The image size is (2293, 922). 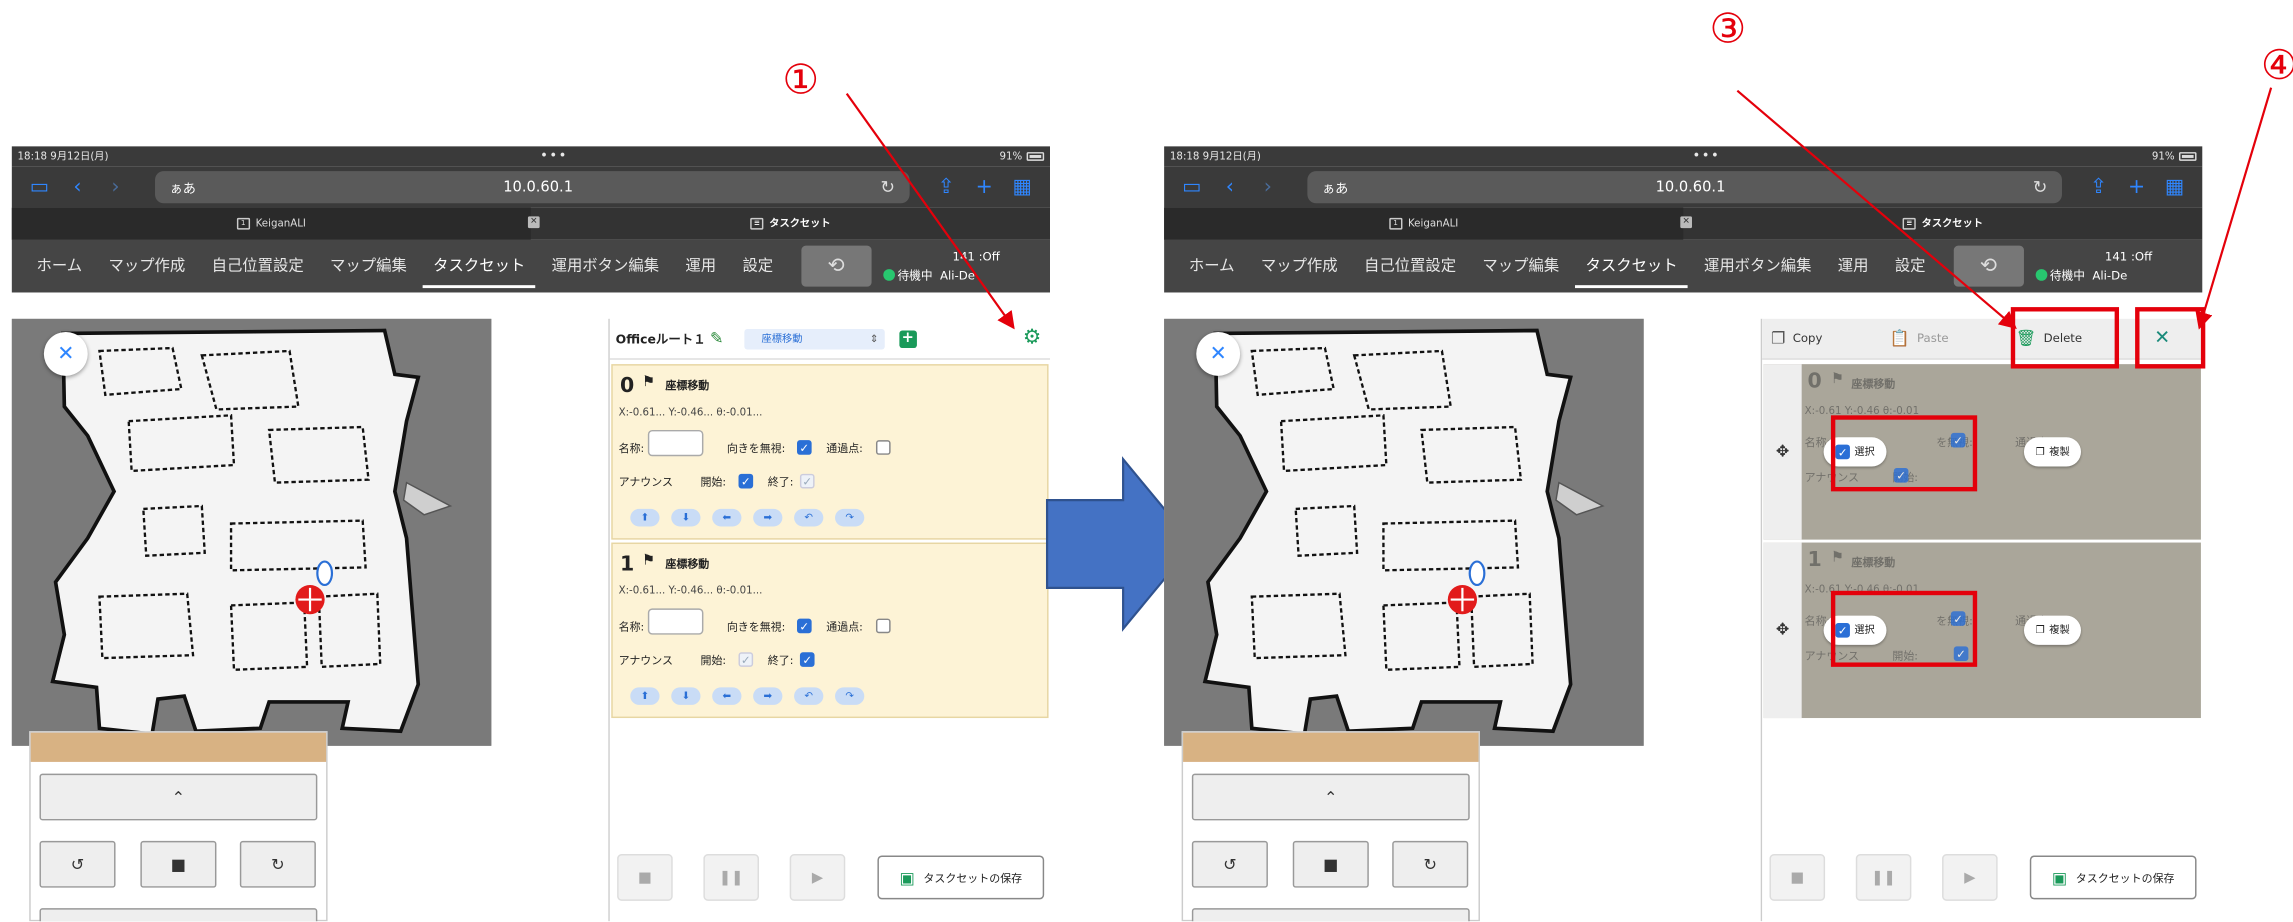 What do you see at coordinates (1683, 156) in the screenshot?
I see `status-bar: 18:18 9月12日(月) ••• 91%` at bounding box center [1683, 156].